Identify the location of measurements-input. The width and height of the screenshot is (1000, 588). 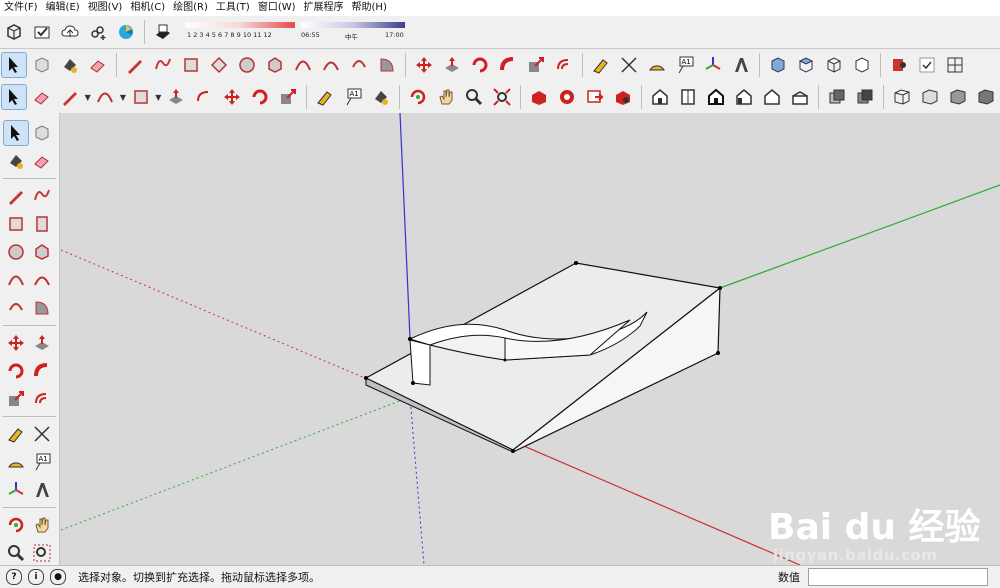
(898, 577).